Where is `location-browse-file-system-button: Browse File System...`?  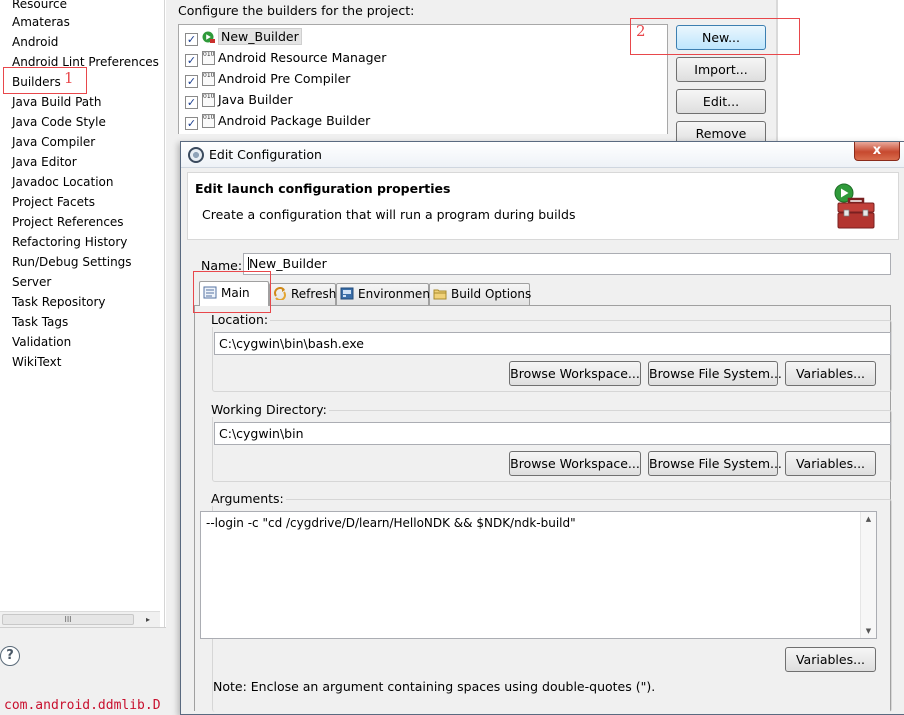
location-browse-file-system-button: Browse File System... is located at coordinates (715, 373).